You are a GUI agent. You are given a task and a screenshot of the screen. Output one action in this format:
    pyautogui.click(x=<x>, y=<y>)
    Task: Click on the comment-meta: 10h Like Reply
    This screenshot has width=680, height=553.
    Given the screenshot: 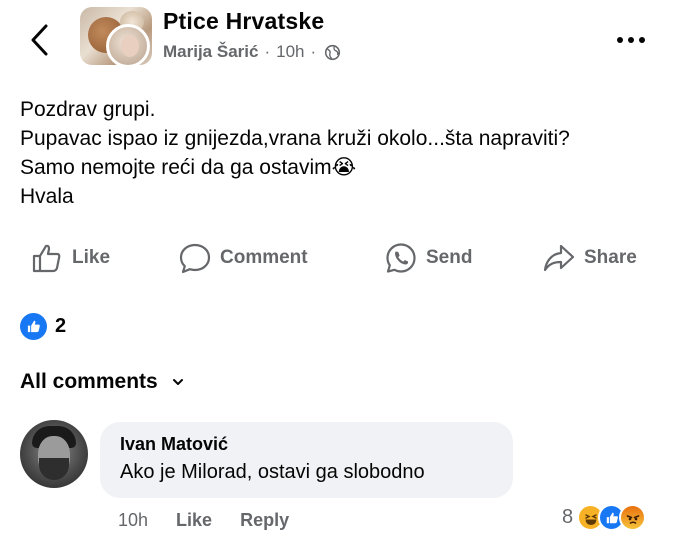 What is the action you would take?
    pyautogui.click(x=217, y=520)
    